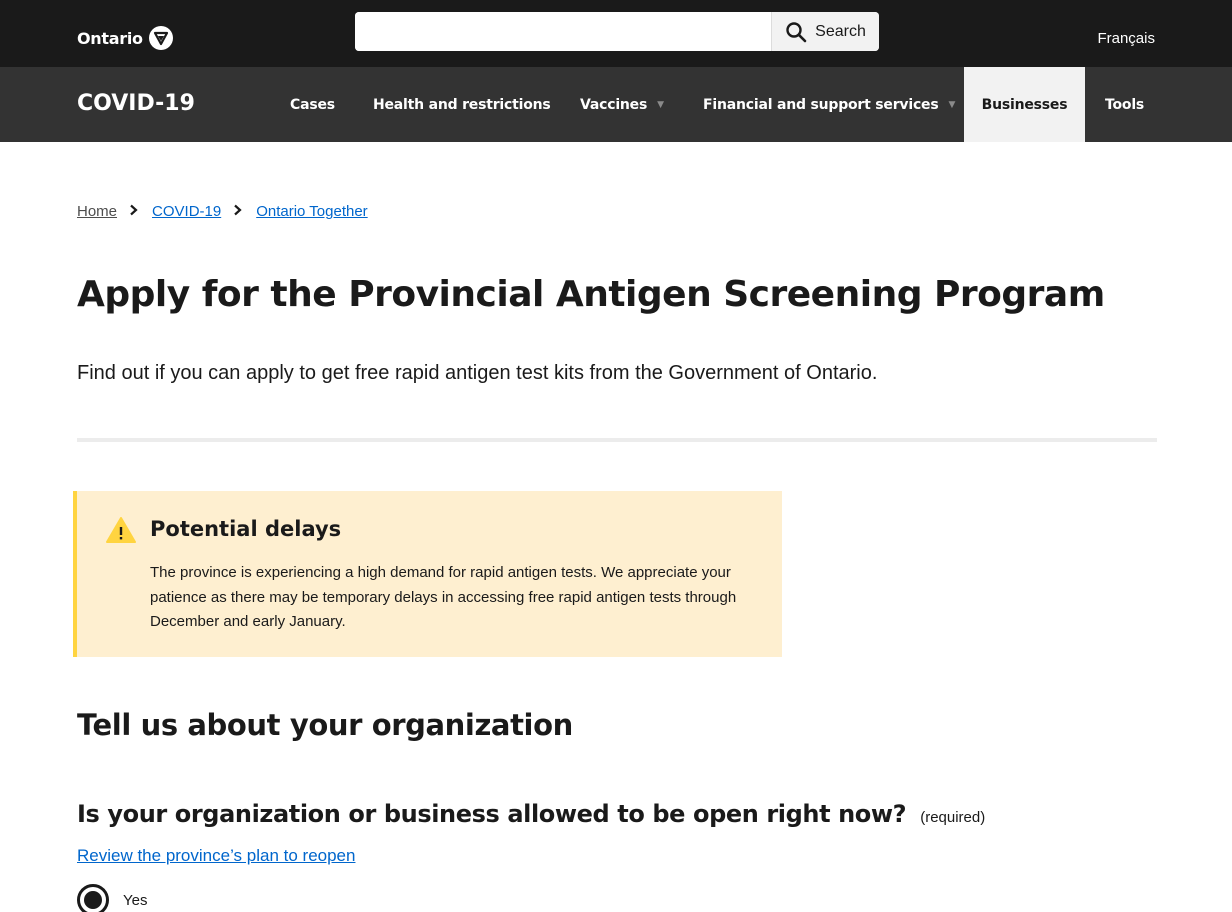 This screenshot has width=1232, height=912. Describe the element at coordinates (186, 211) in the screenshot. I see `breadcrumb-covid-link: COVID-19` at that location.